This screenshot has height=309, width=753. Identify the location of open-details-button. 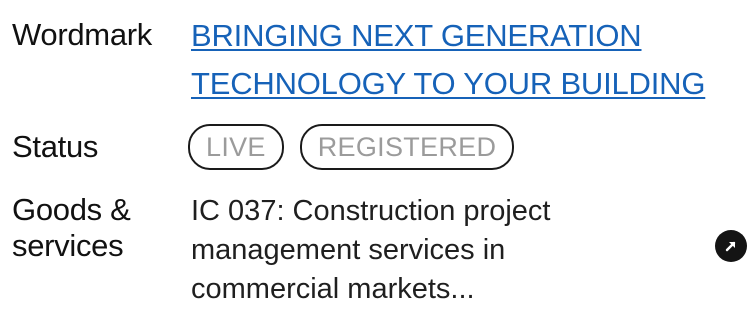
(731, 246).